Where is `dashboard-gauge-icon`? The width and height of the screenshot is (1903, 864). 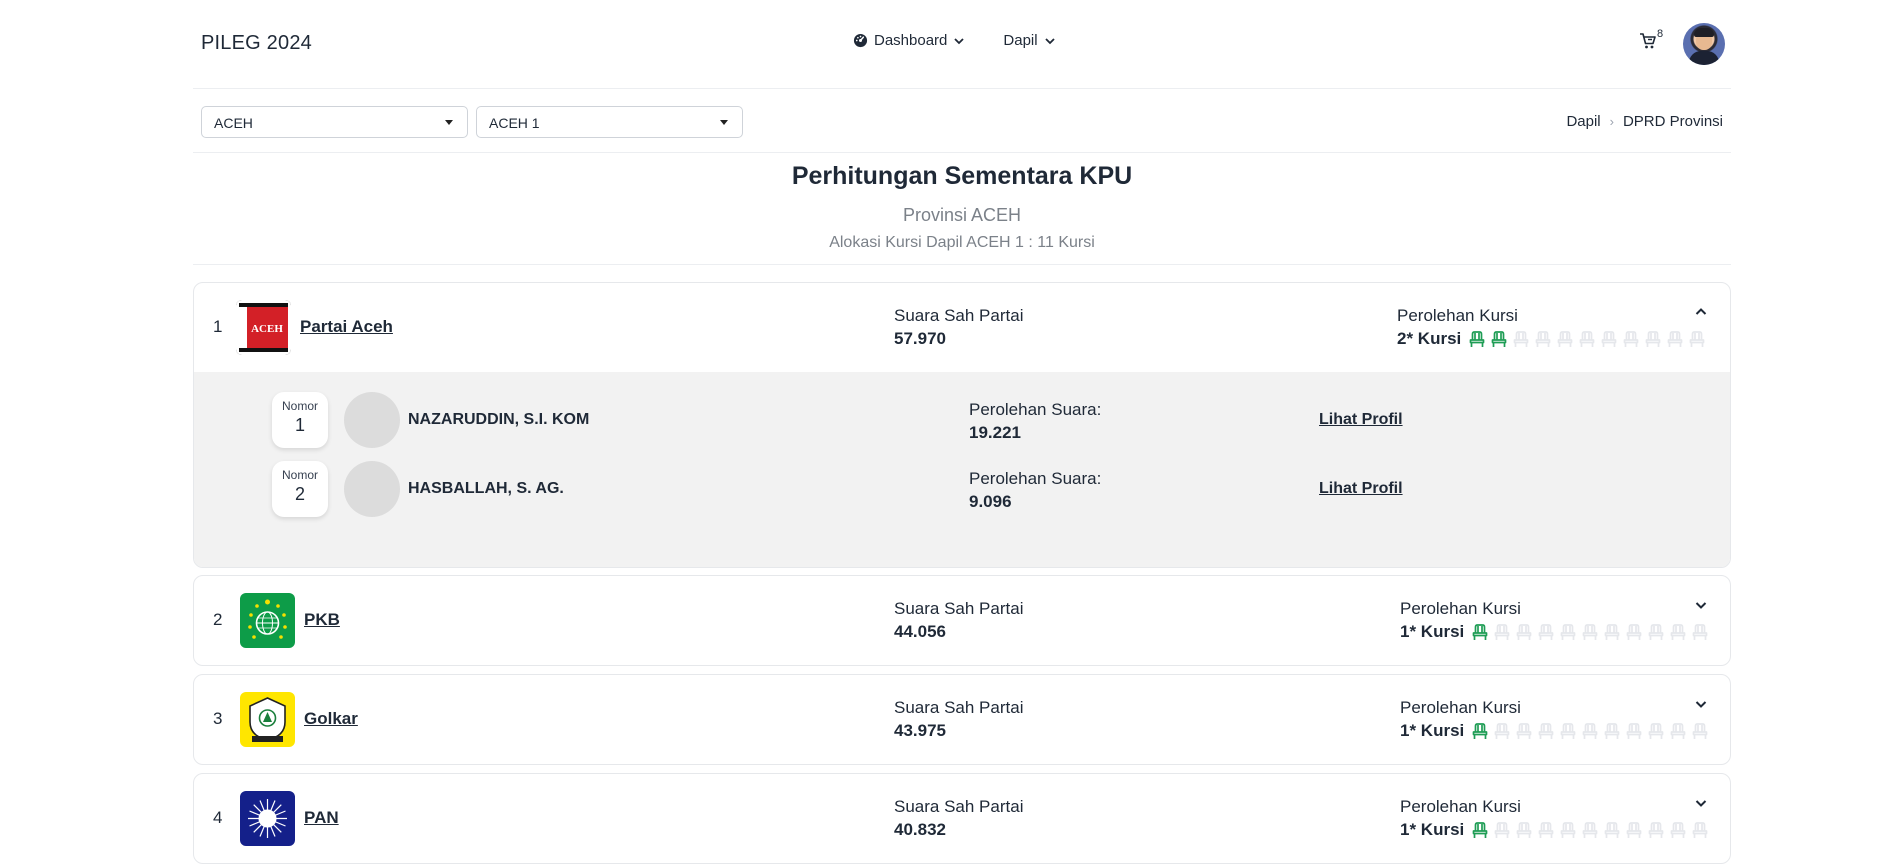
dashboard-gauge-icon is located at coordinates (860, 40).